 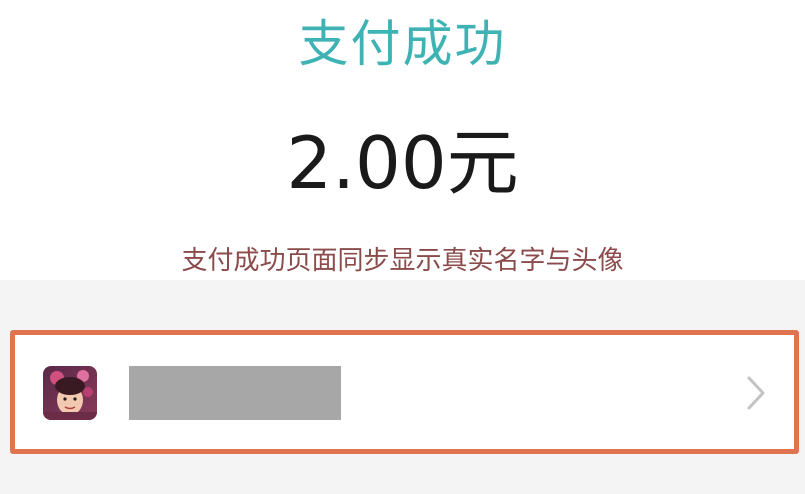 I want to click on avatar-image, so click(x=70, y=393).